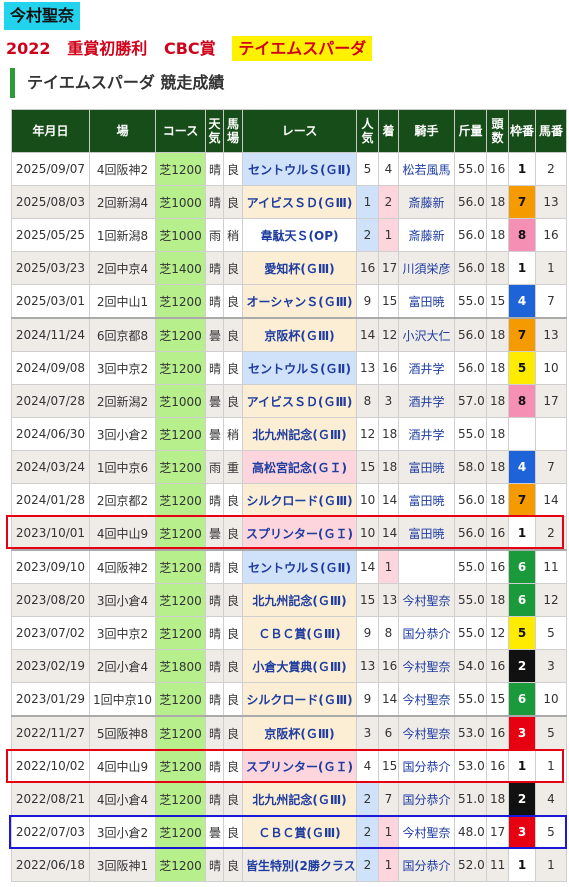 The height and width of the screenshot is (887, 569). What do you see at coordinates (122, 334) in the screenshot?
I see `cell-track: 6回京都8` at bounding box center [122, 334].